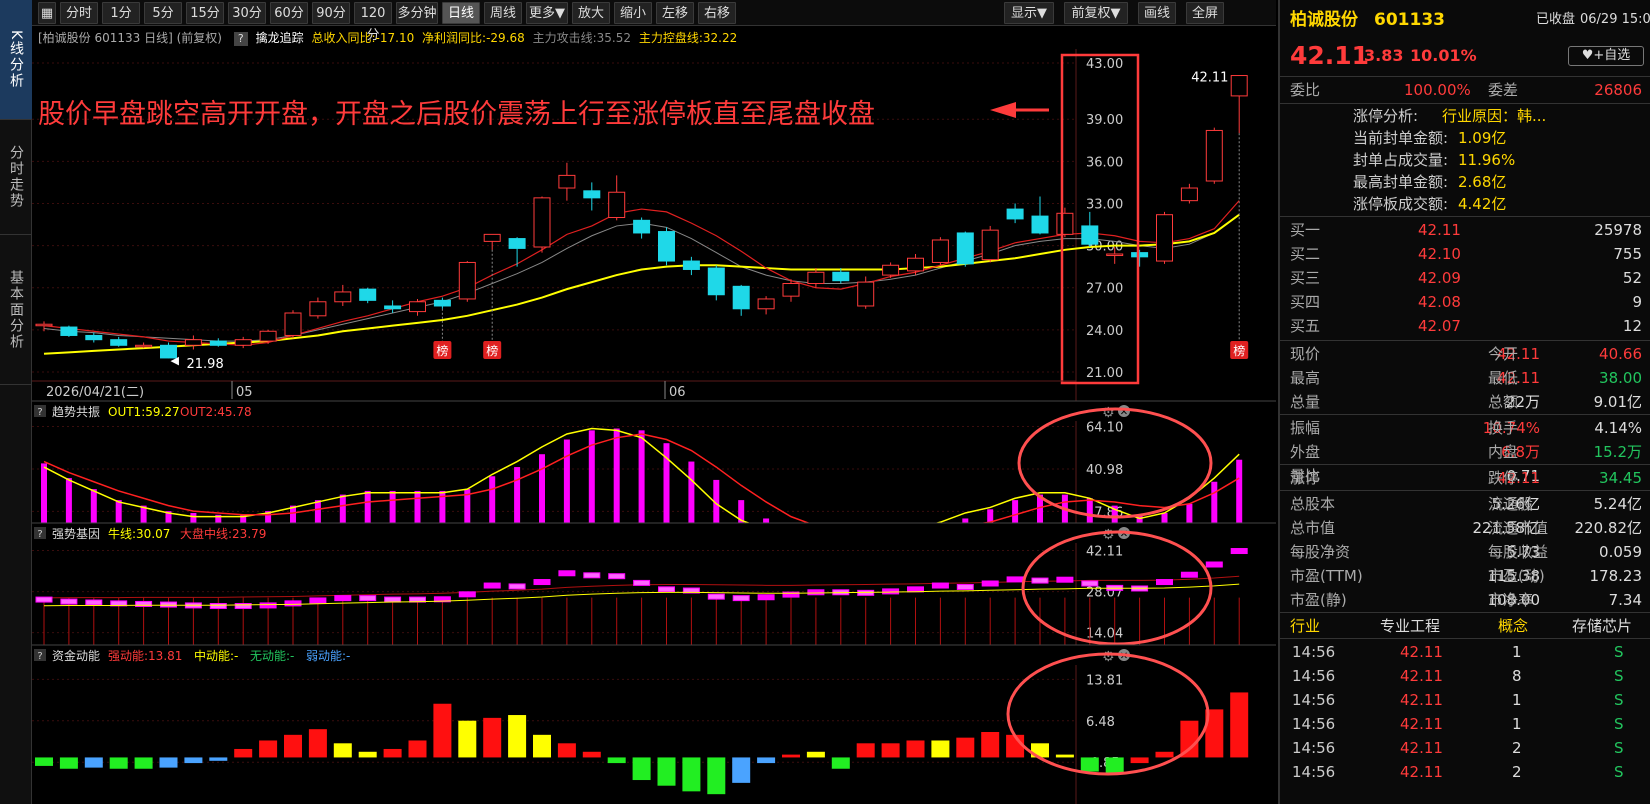  What do you see at coordinates (16, 177) in the screenshot?
I see `nav-intraday-trend: 分时走势` at bounding box center [16, 177].